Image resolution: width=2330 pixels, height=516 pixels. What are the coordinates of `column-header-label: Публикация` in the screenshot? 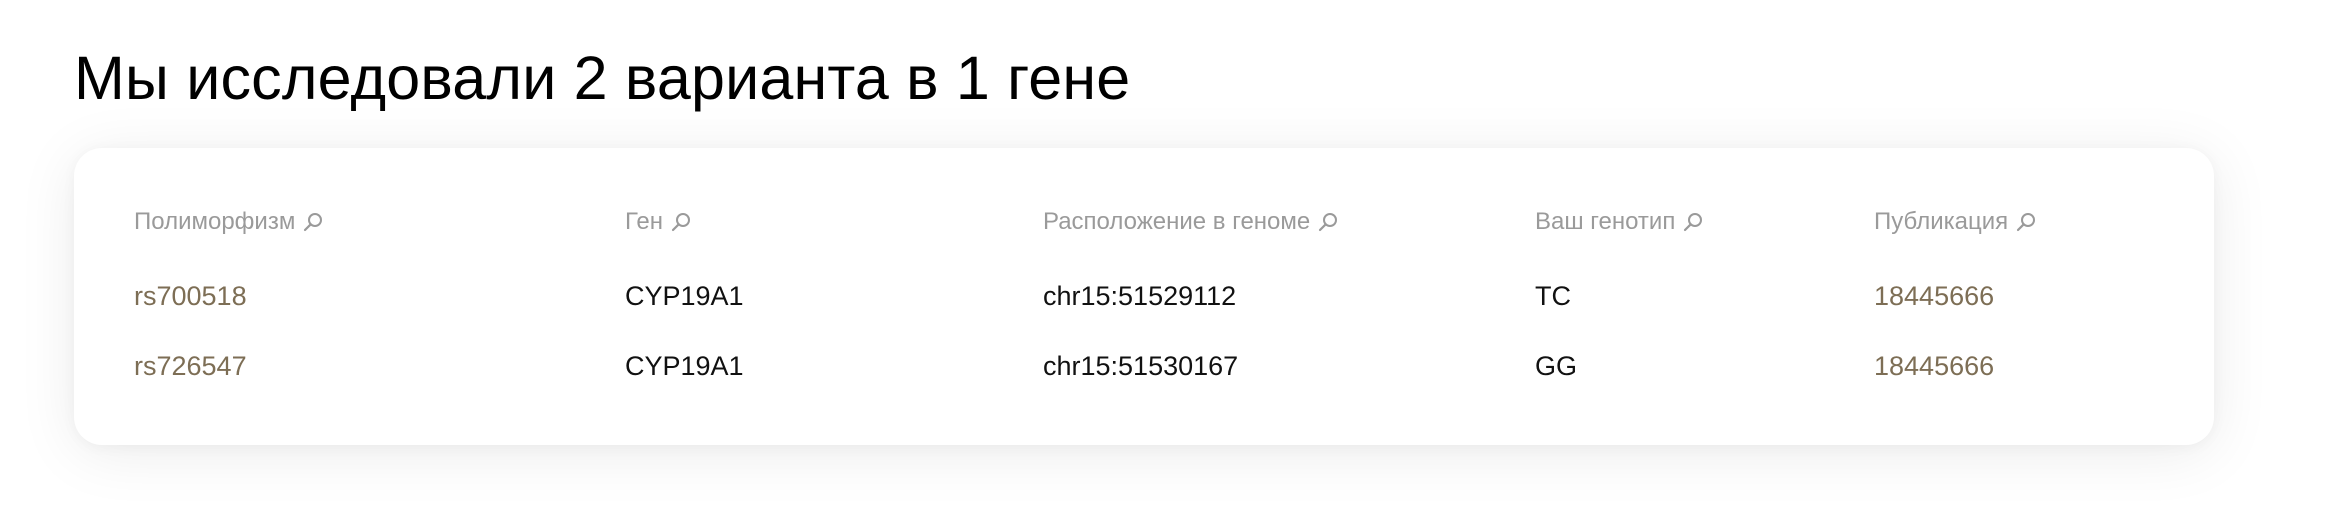 It's located at (1941, 221).